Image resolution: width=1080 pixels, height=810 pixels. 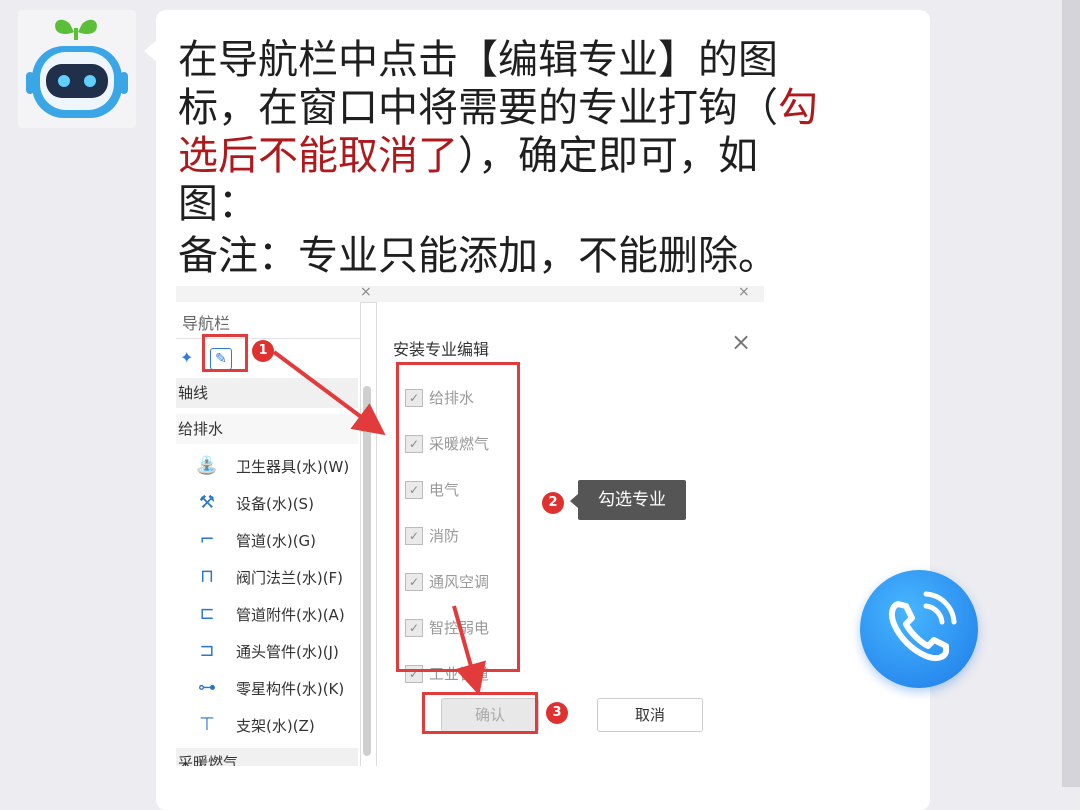 I want to click on bot-avatar, so click(x=77, y=69).